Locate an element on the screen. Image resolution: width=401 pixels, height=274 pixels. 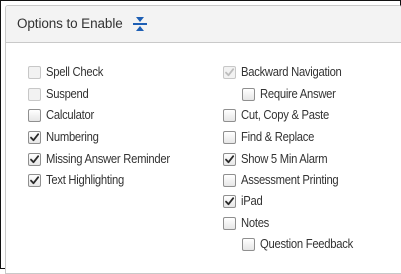
cut-copy-paste-checkbox is located at coordinates (229, 115).